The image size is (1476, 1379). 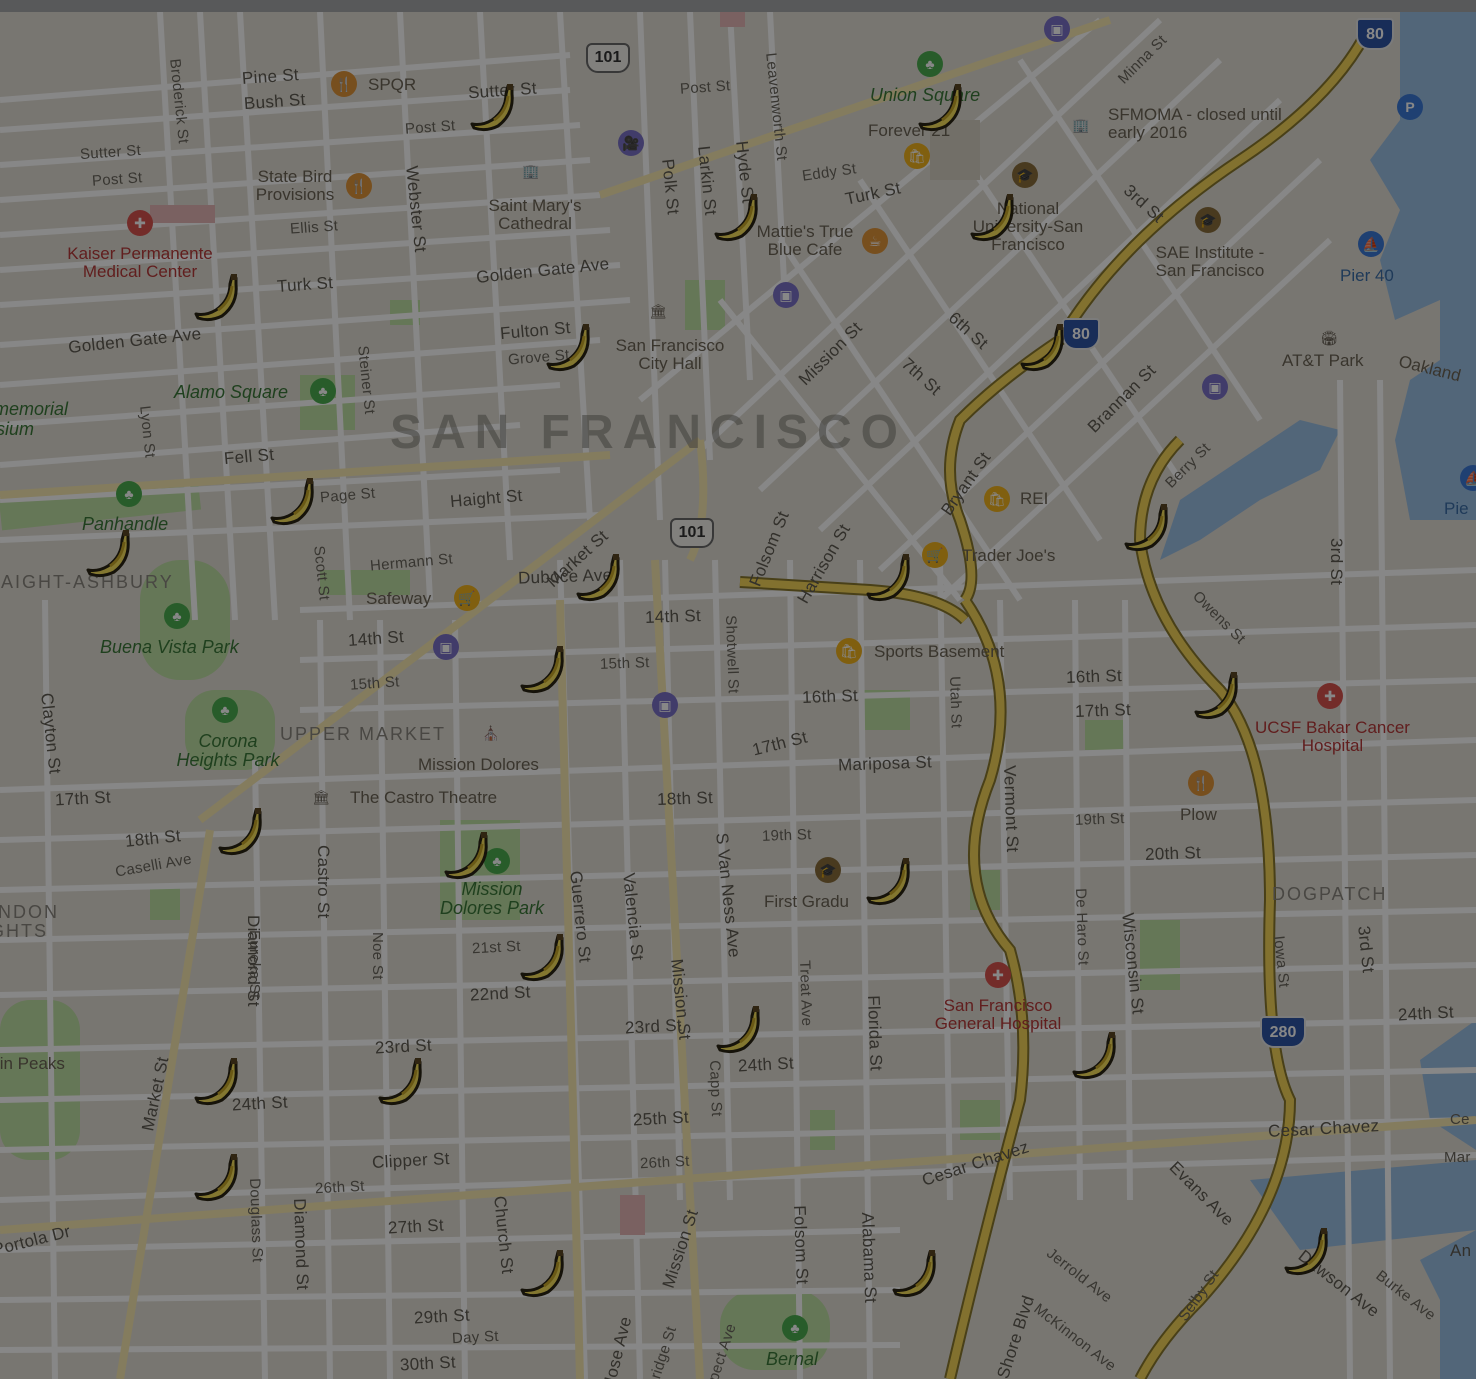 What do you see at coordinates (998, 1015) in the screenshot?
I see `hospital-label: San Francisco General Hospital` at bounding box center [998, 1015].